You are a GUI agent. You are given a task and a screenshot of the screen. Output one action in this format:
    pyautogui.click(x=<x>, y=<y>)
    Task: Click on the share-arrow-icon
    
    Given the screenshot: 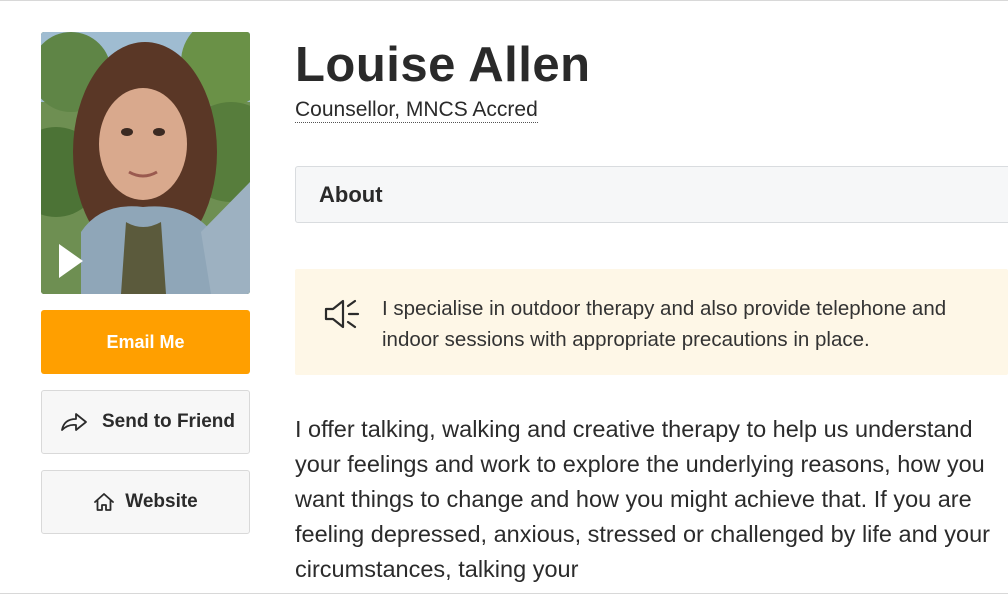 What is the action you would take?
    pyautogui.click(x=74, y=422)
    